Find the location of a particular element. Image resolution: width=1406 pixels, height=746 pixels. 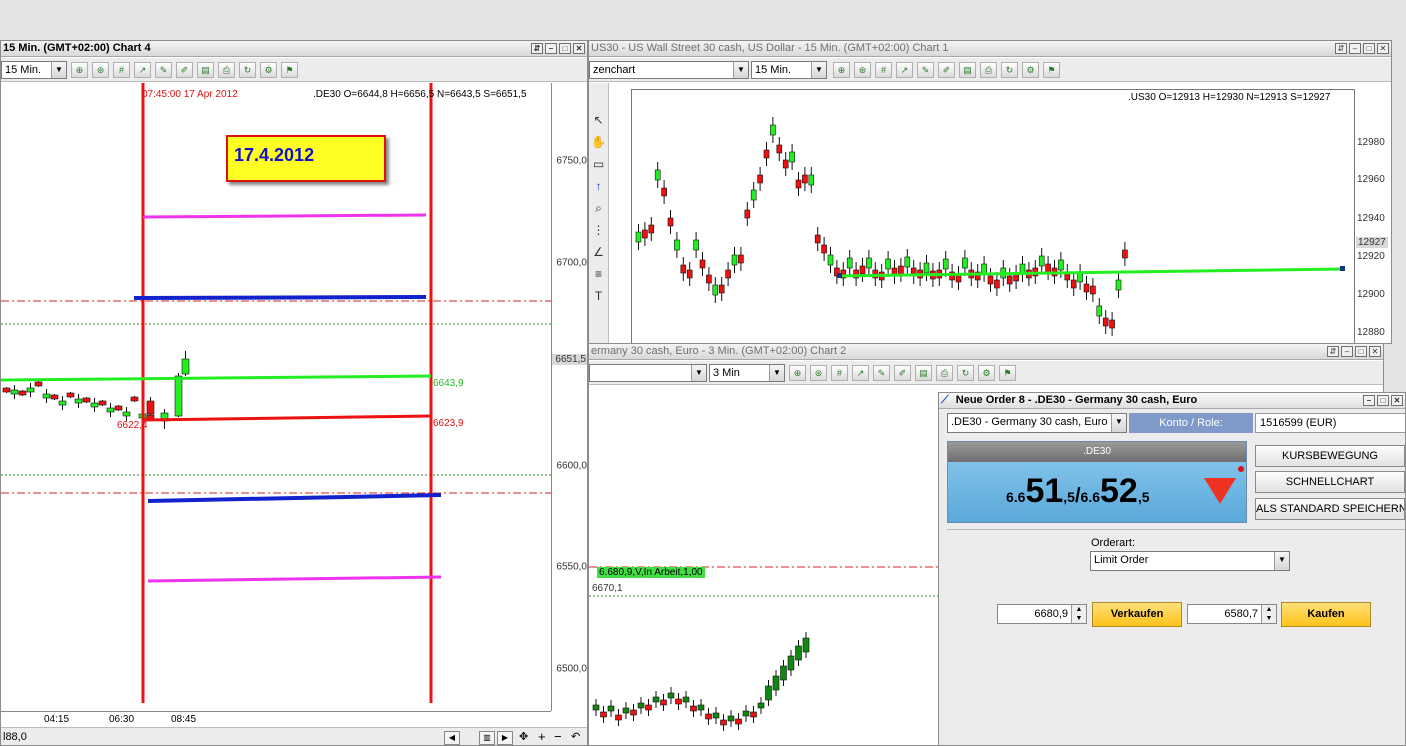

chart1-type-value: zenchart is located at coordinates (614, 70).